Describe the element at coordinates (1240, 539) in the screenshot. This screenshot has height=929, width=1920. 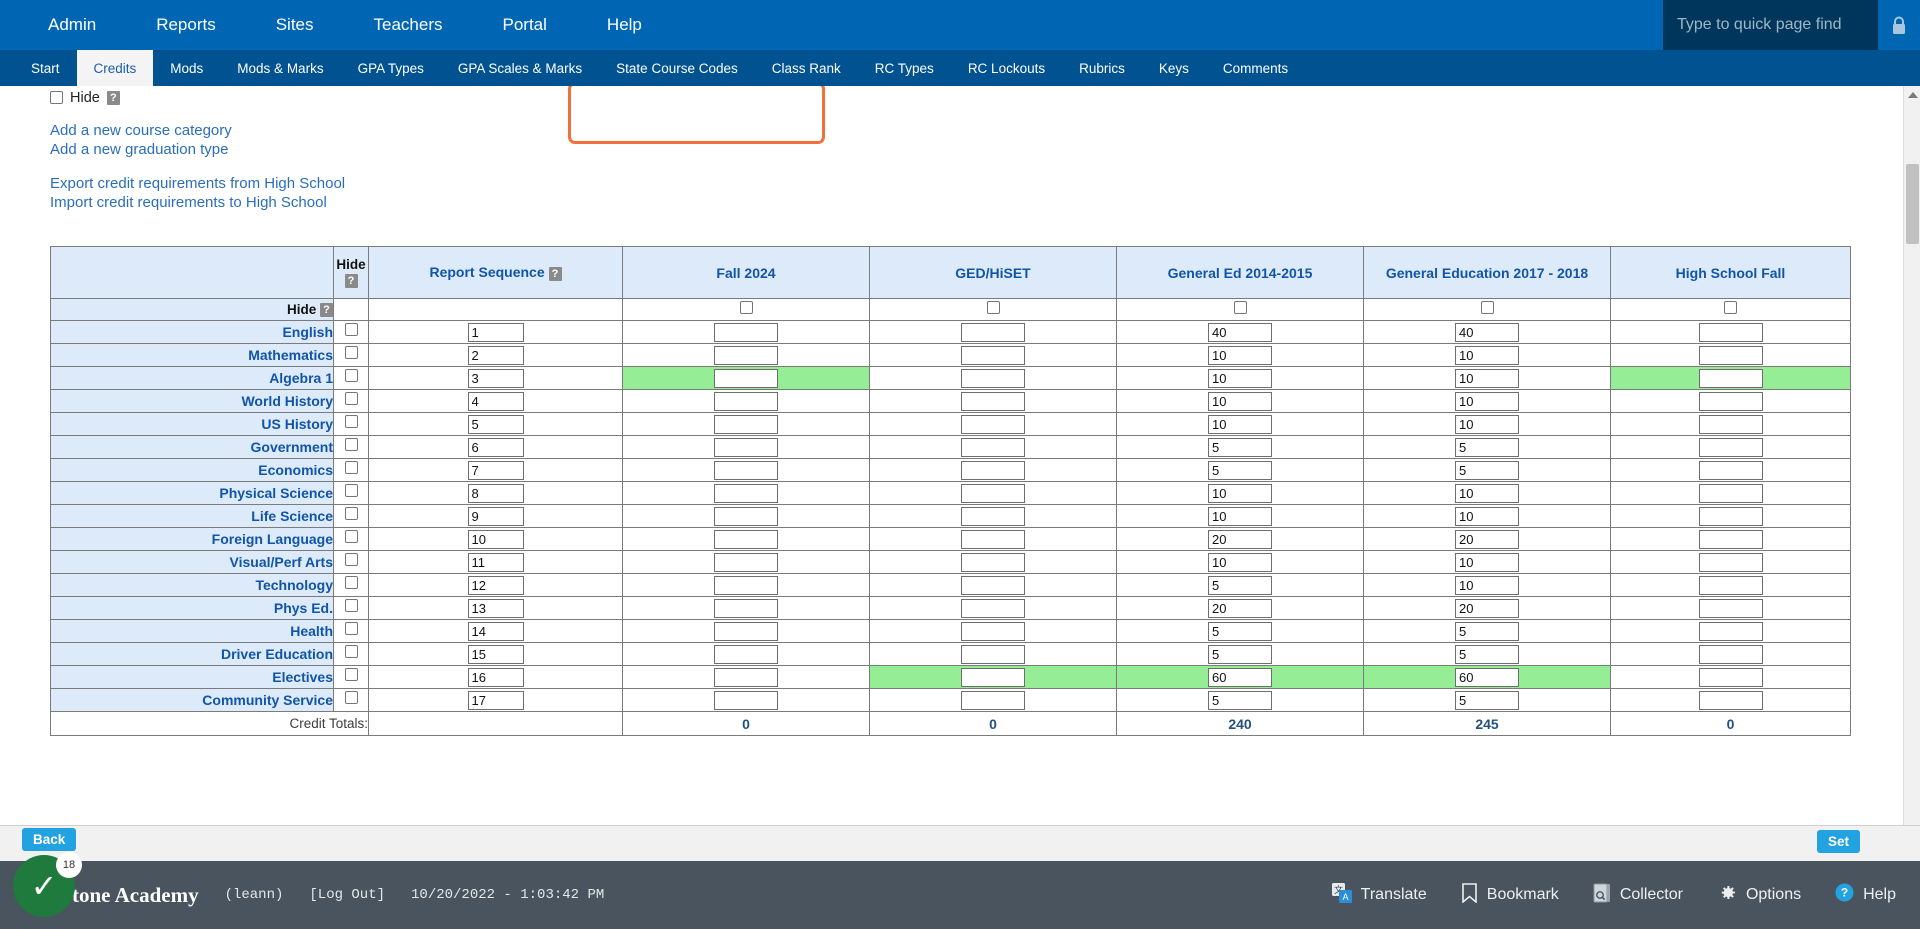
I see `credit-input-foreign-language-general-ed-2014-2015` at that location.